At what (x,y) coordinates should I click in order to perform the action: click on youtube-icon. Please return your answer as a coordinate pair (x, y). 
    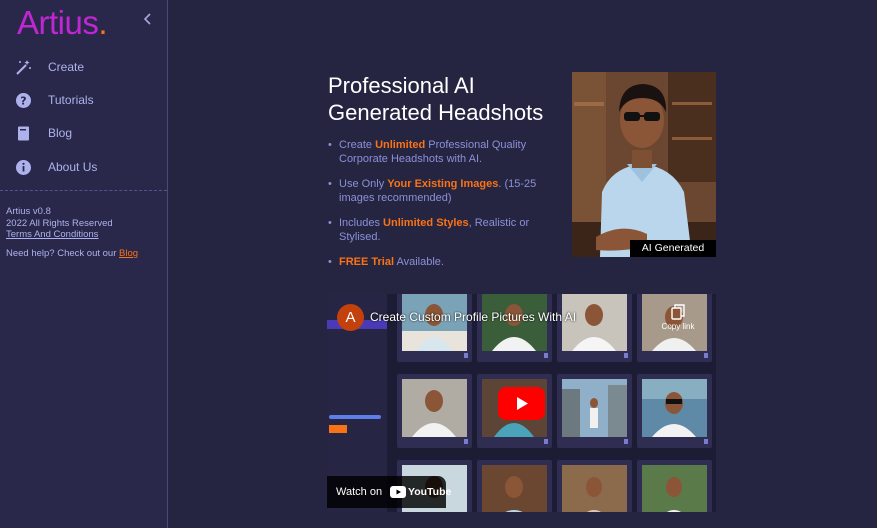
    Looking at the image, I should click on (398, 492).